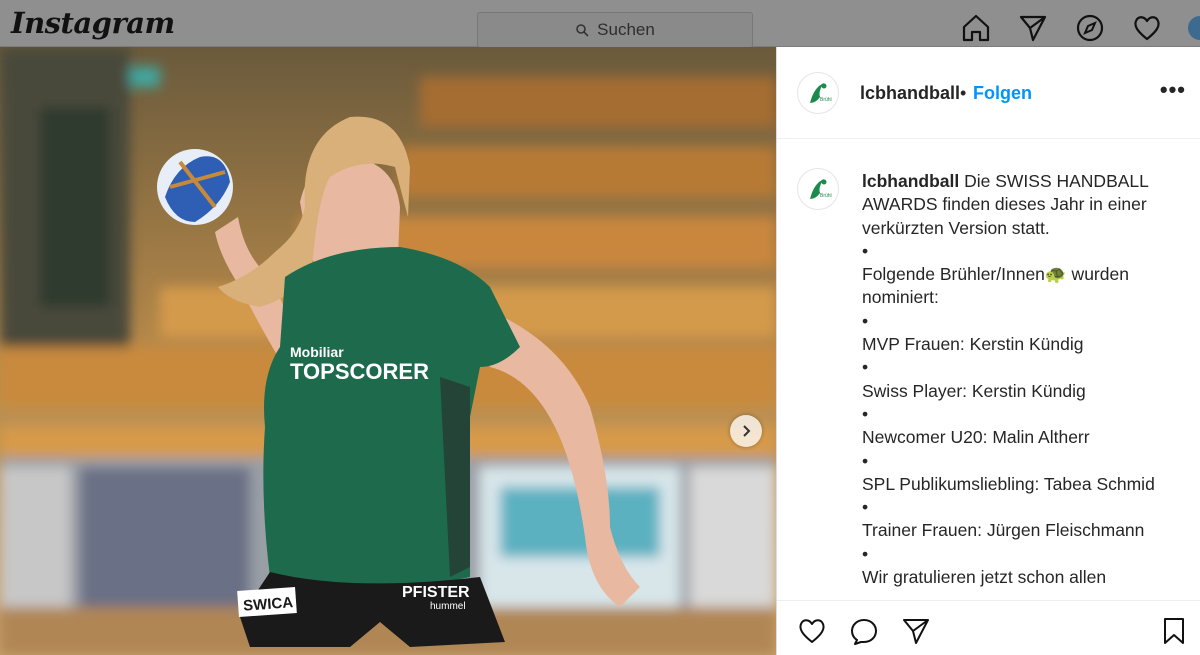  What do you see at coordinates (988, 627) in the screenshot?
I see `post-actions-bar` at bounding box center [988, 627].